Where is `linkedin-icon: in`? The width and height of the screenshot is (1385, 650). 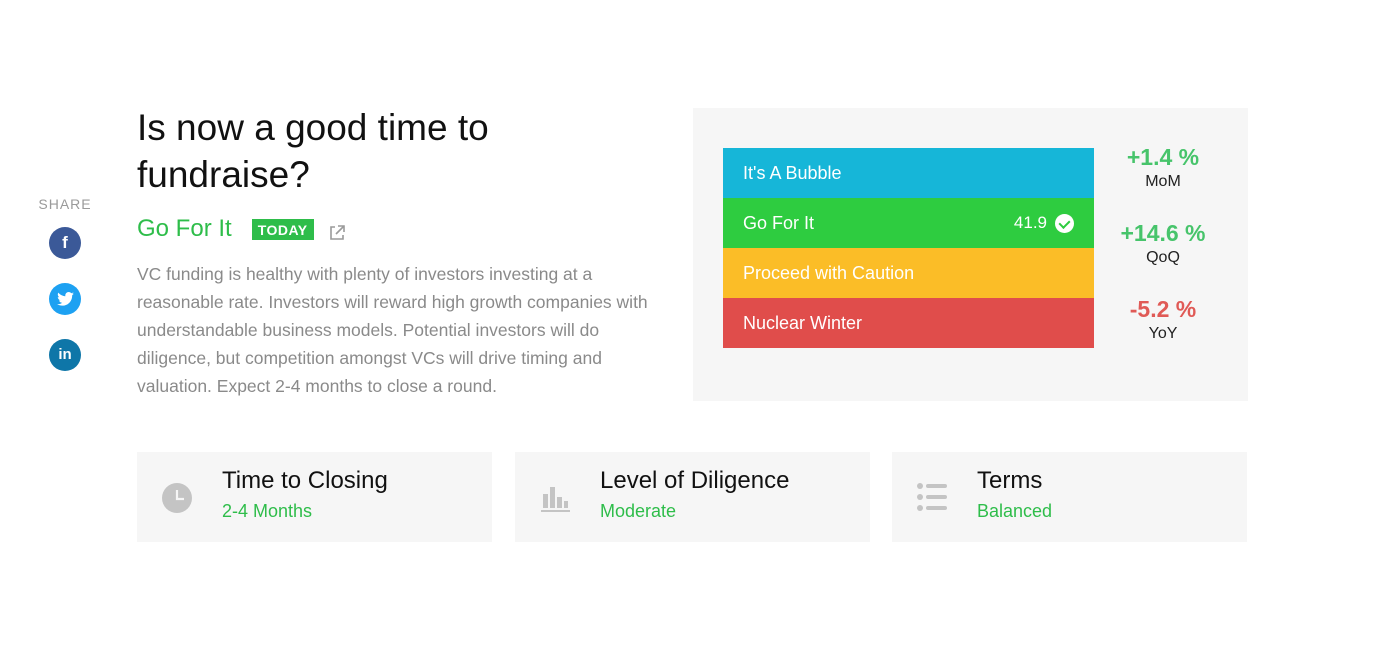 linkedin-icon: in is located at coordinates (65, 354).